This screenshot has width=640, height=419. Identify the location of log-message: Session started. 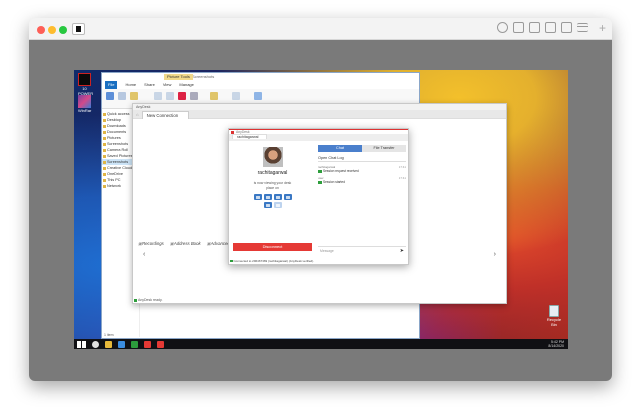
(362, 182).